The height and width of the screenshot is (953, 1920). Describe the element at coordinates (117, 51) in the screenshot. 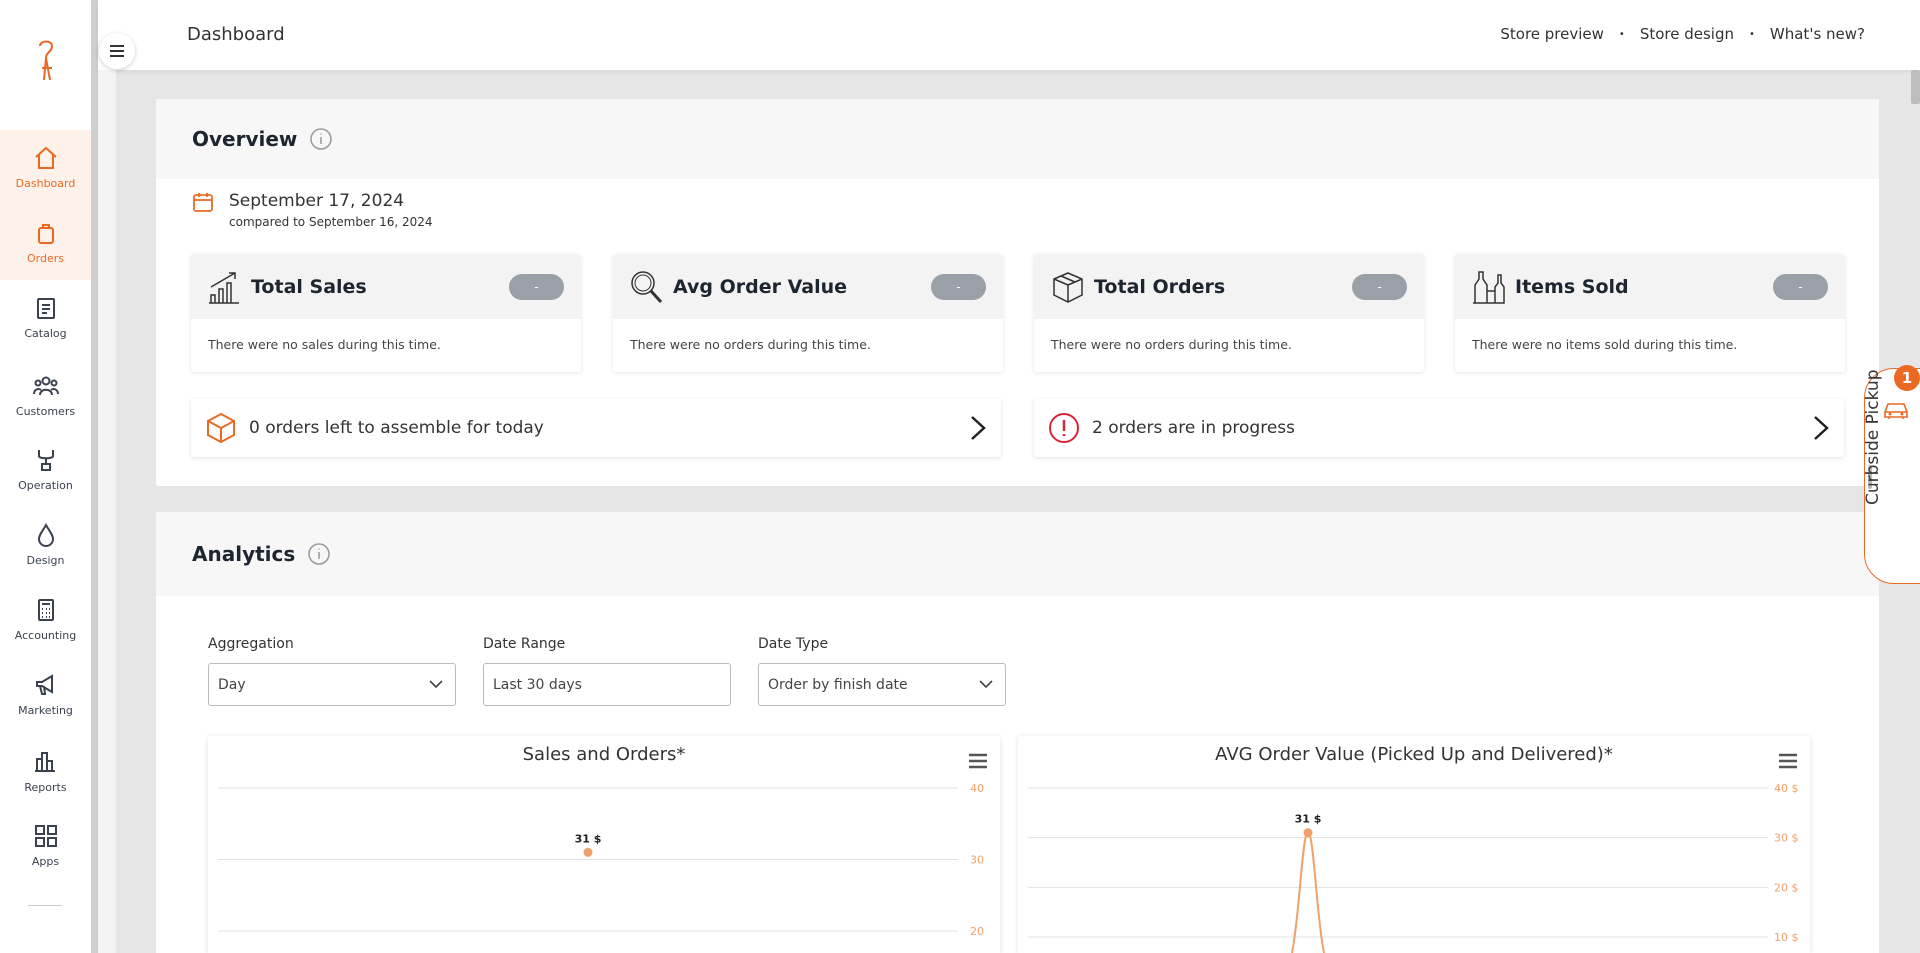

I see `menu-toggle-button` at that location.